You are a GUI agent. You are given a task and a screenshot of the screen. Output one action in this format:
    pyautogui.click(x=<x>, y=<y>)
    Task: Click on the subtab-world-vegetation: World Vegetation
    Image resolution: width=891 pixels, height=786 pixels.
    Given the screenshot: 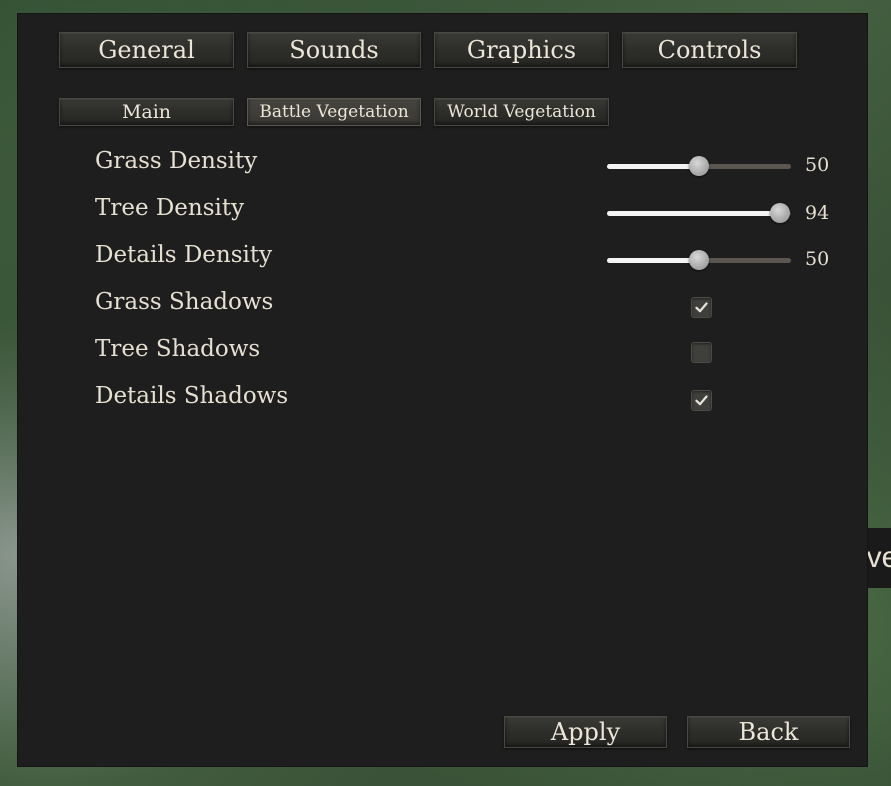 What is the action you would take?
    pyautogui.click(x=521, y=112)
    